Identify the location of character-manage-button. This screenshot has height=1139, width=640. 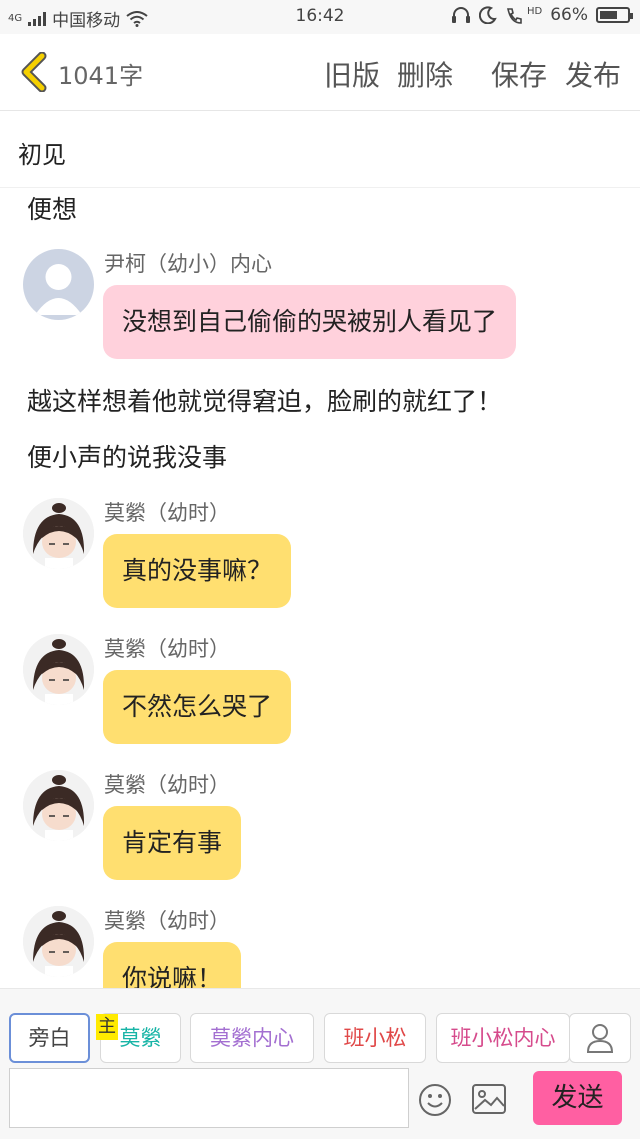
(600, 1038).